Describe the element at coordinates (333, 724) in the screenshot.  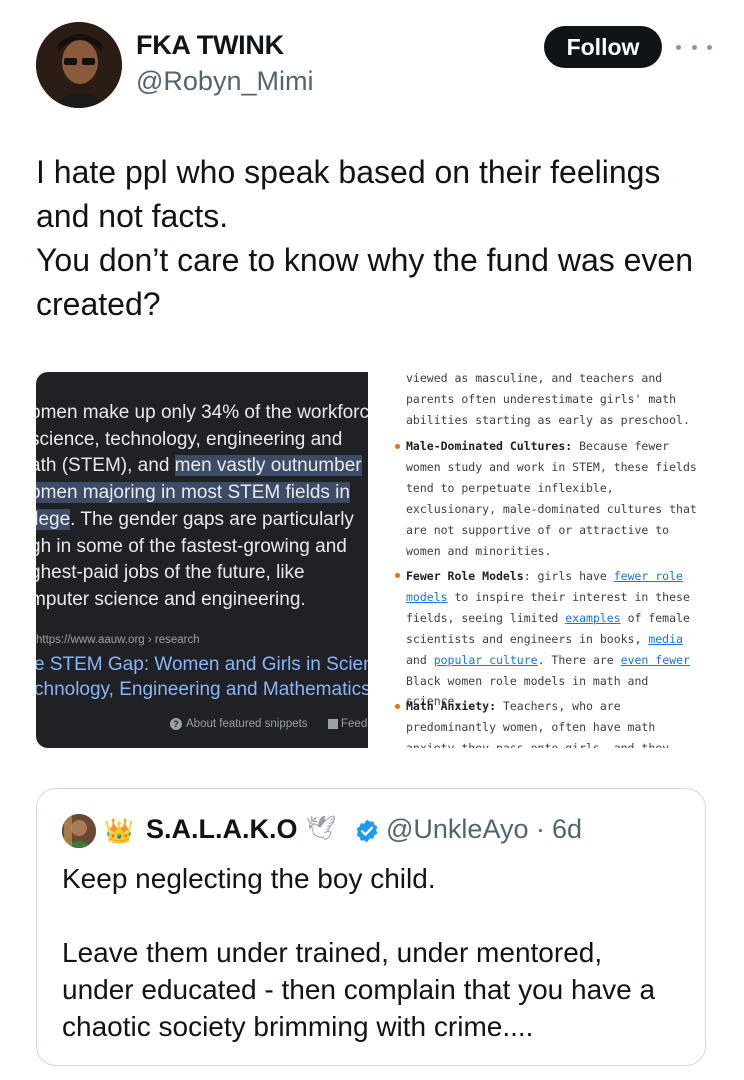
I see `feedback-icon` at that location.